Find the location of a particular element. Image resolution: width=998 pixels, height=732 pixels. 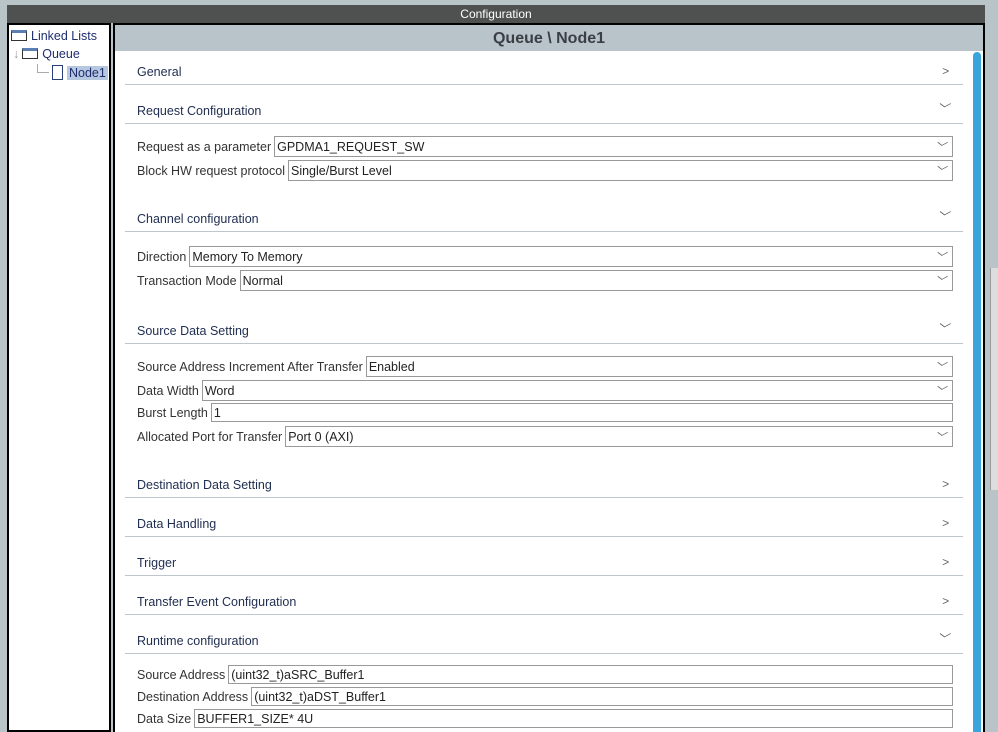

data-width-select: Word ﹀ is located at coordinates (577, 390).